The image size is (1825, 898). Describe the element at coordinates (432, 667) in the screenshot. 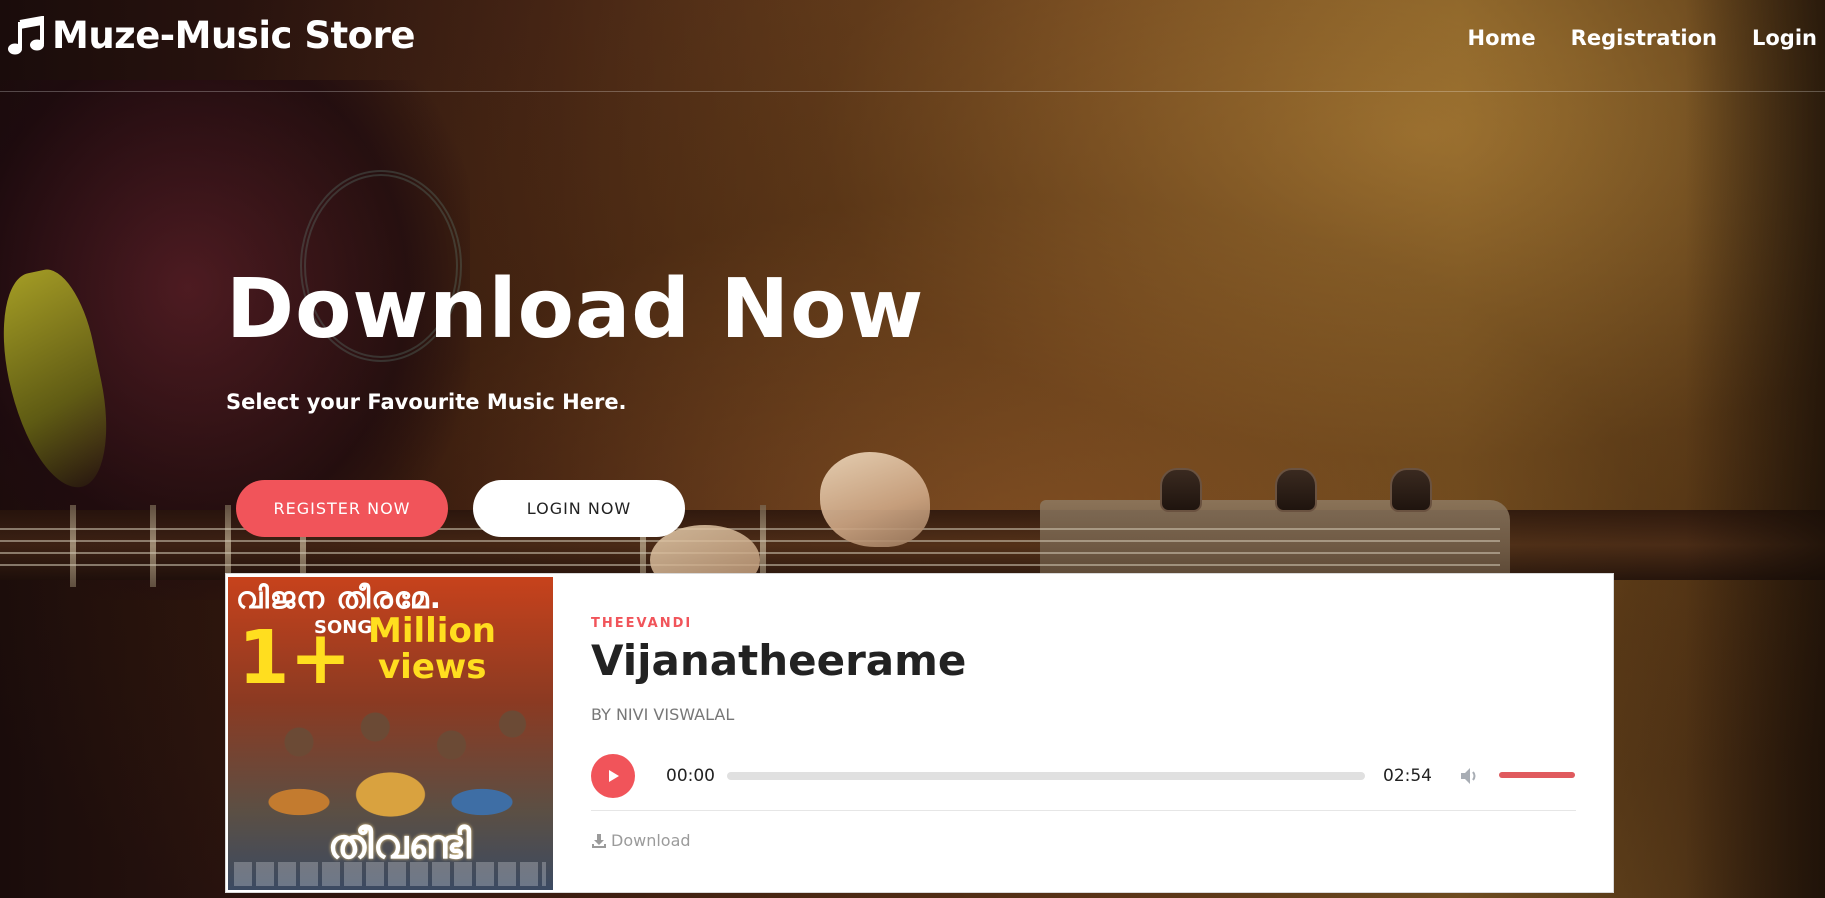

I see `cover-views-text: views` at that location.